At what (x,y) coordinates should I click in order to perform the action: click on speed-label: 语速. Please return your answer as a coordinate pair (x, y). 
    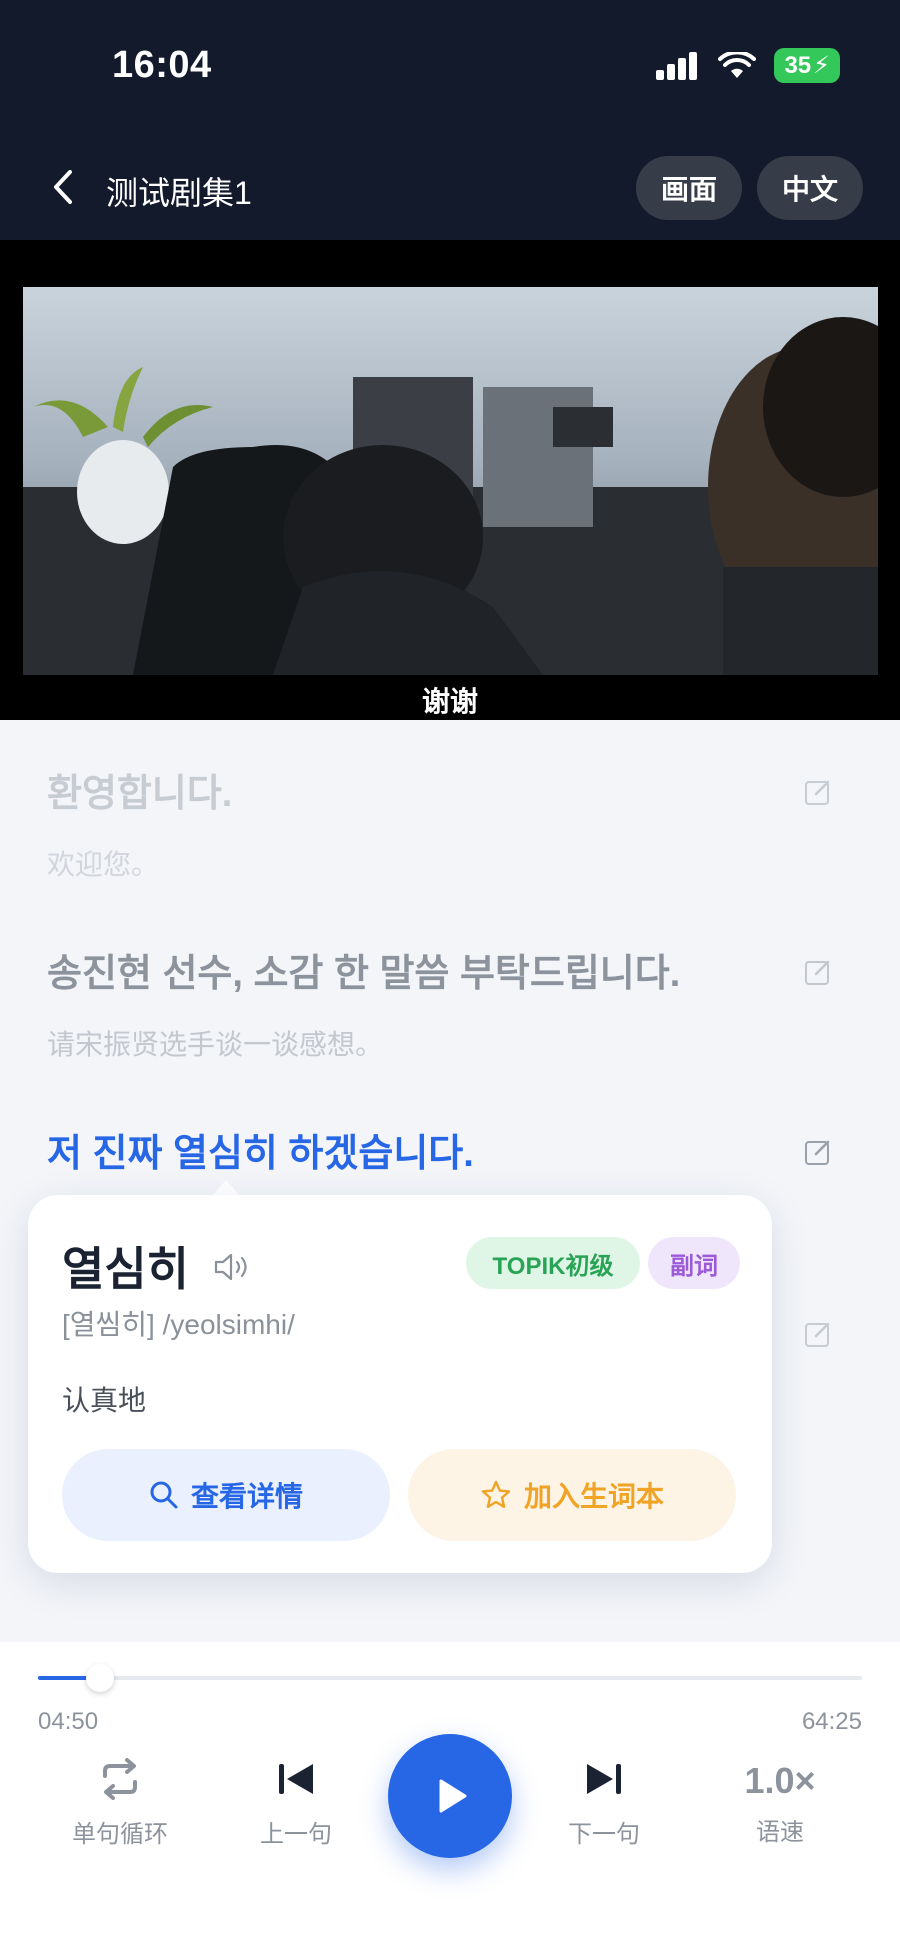
    Looking at the image, I should click on (780, 1832).